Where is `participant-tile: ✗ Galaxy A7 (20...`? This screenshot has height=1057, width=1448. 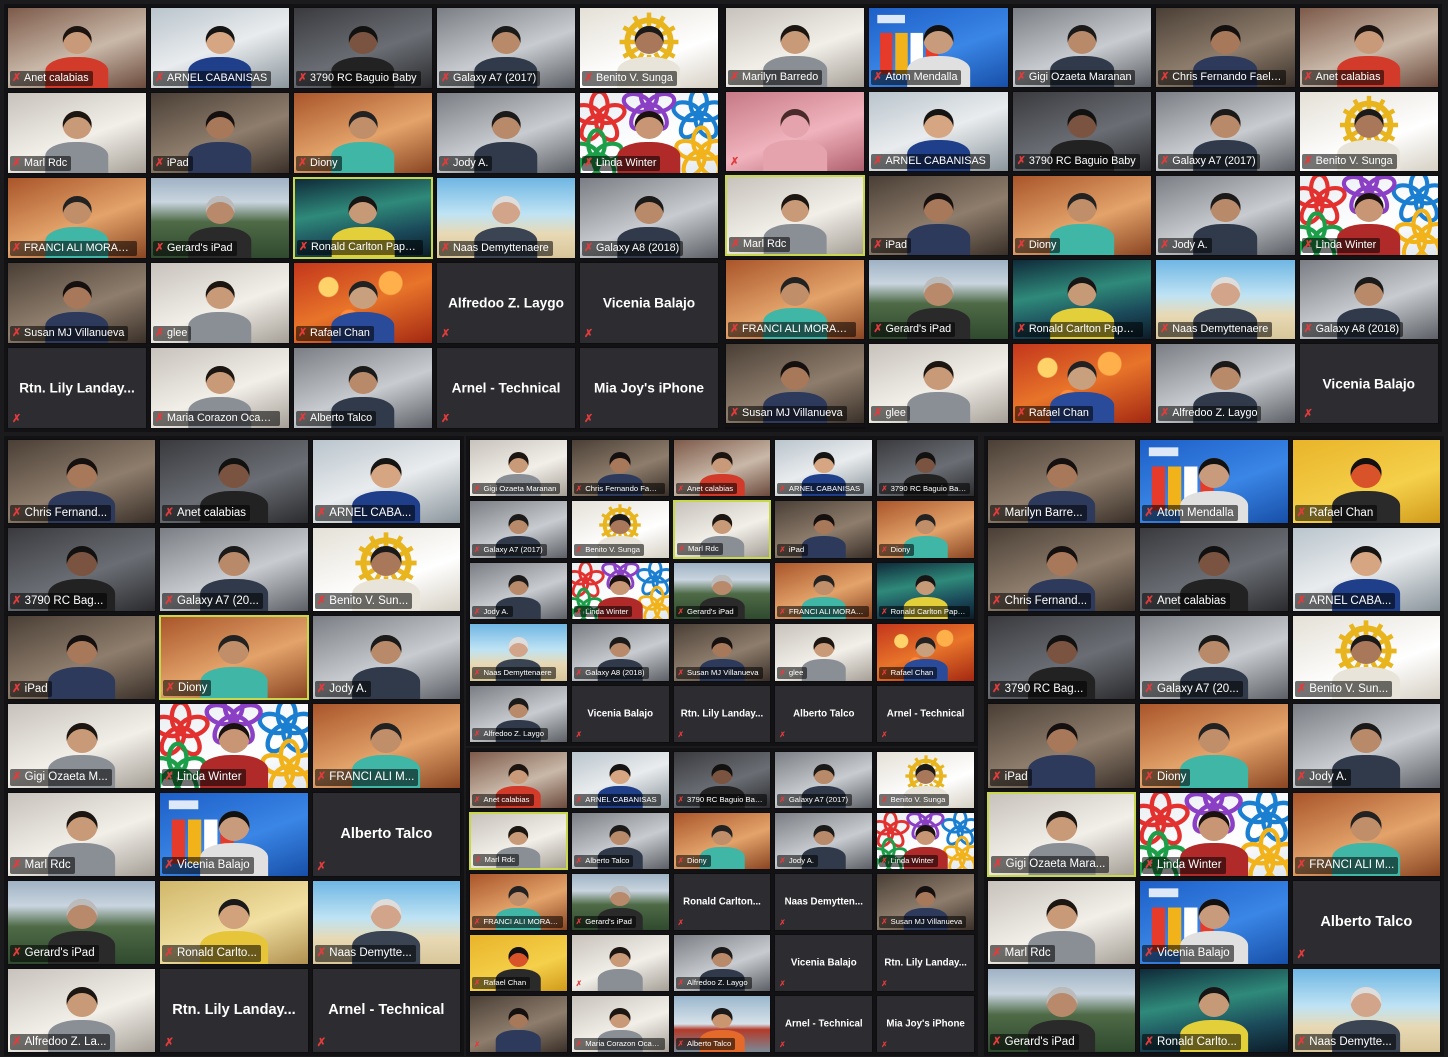
participant-tile: ✗ Galaxy A7 (20... is located at coordinates (1214, 658).